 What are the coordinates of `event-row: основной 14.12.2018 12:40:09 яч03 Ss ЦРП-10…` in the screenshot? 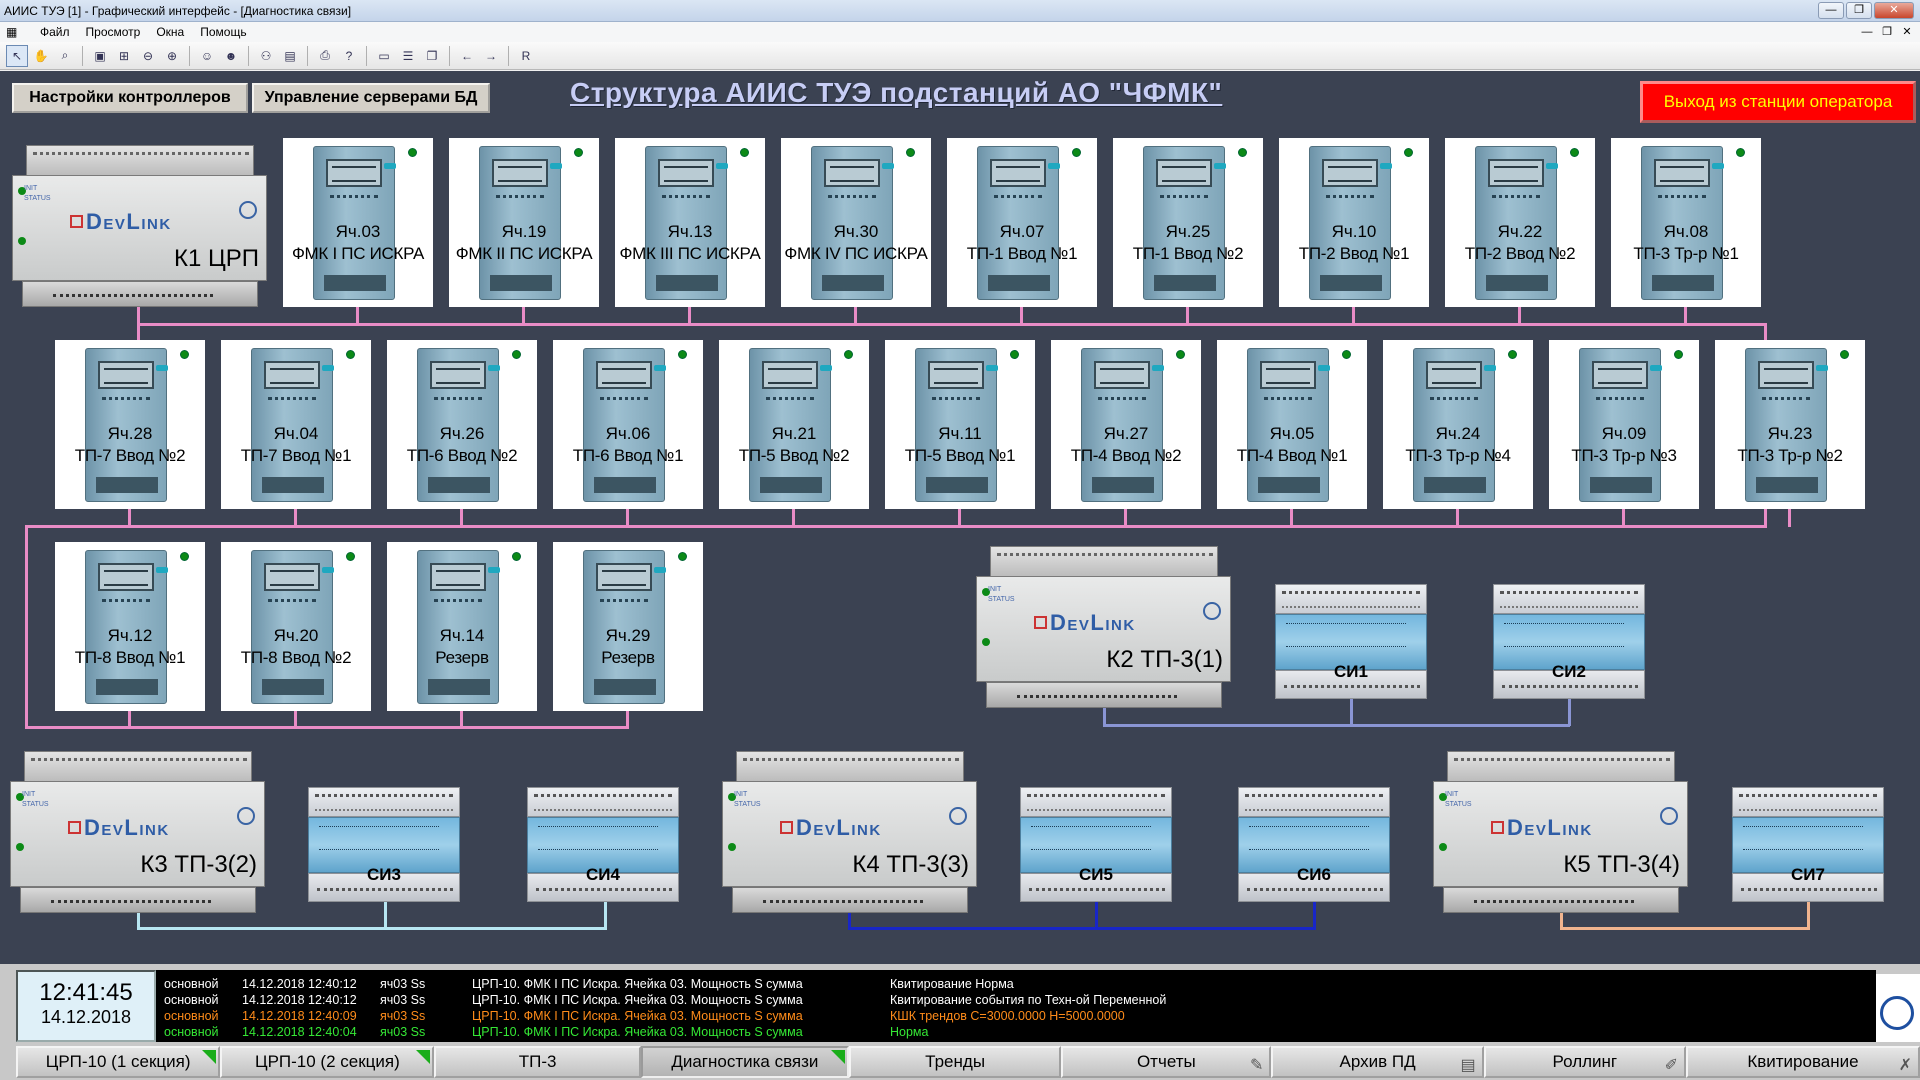 It's located at (1020, 1016).